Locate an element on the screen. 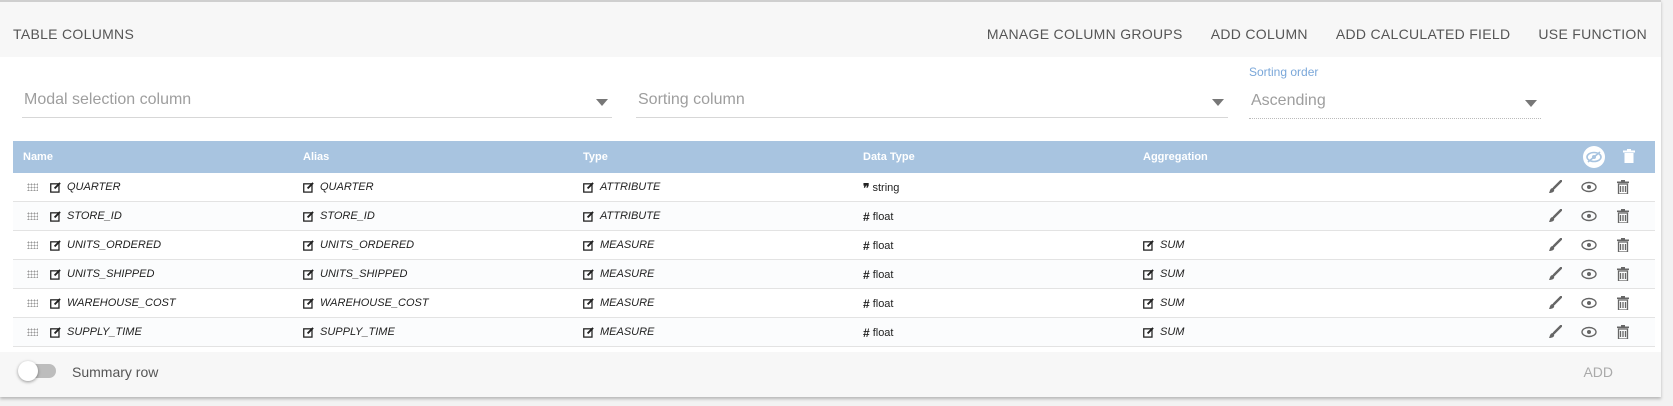  add-calculated-field-button: ADD CALCULATED FIELD is located at coordinates (1423, 34).